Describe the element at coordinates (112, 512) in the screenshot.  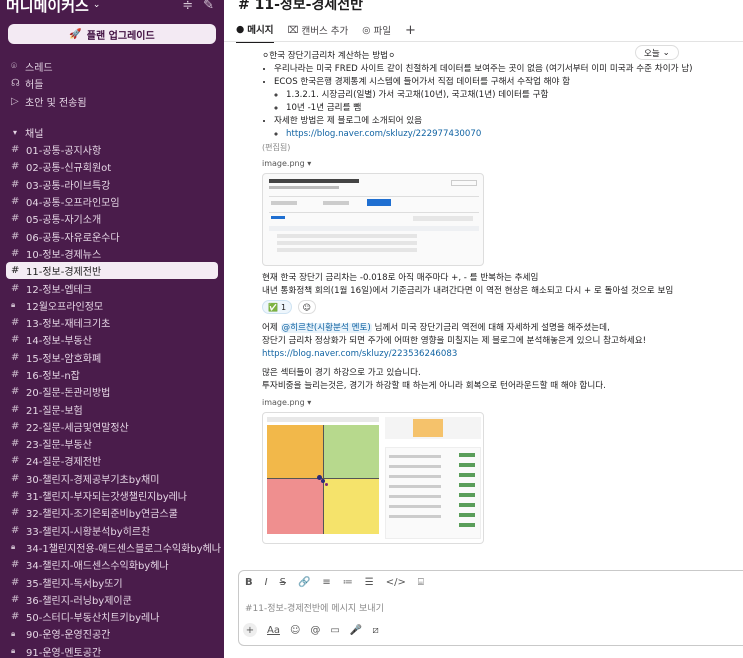
I see `sidebar-channel-item: #32-챌린지-조기은퇴준비by연금스쿨` at that location.